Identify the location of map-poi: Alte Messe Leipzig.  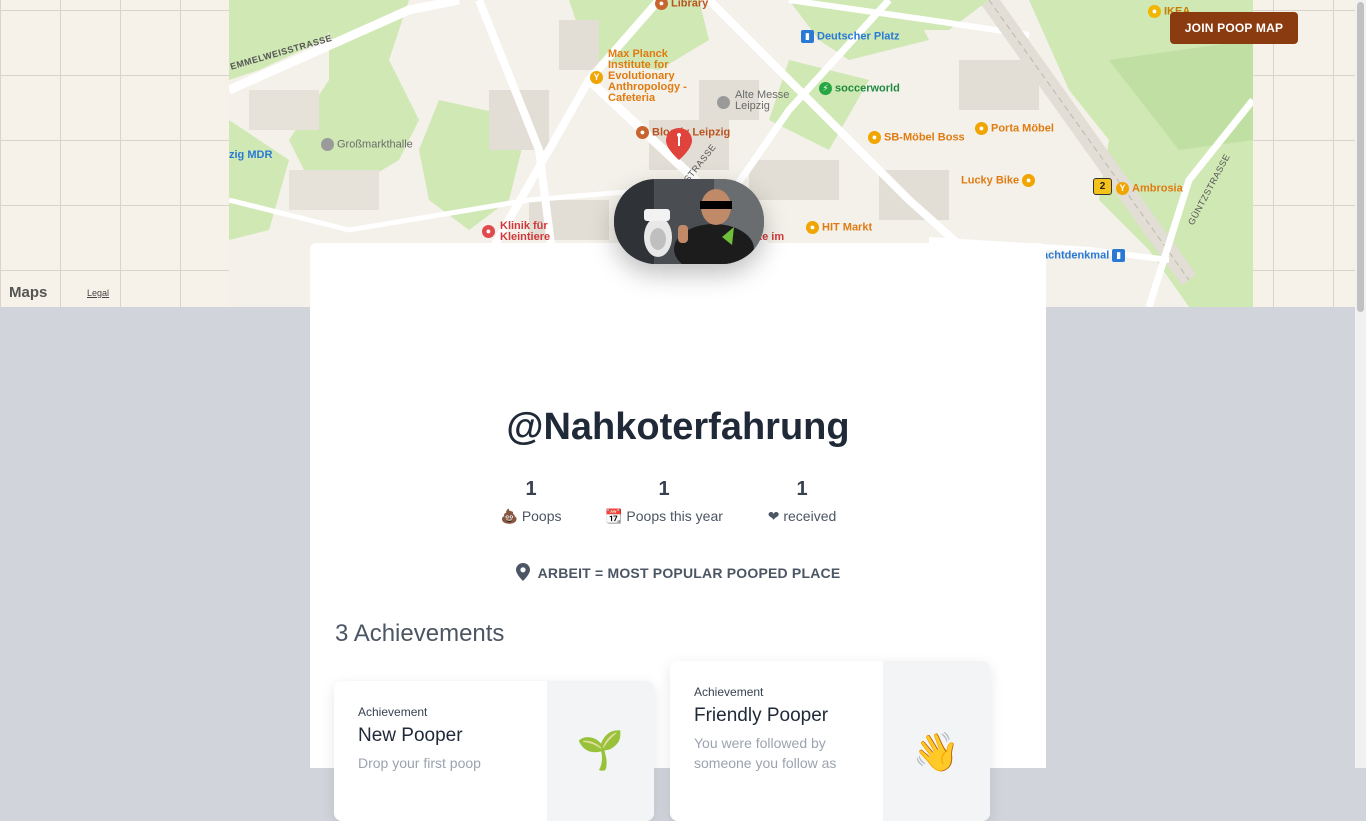
(757, 101).